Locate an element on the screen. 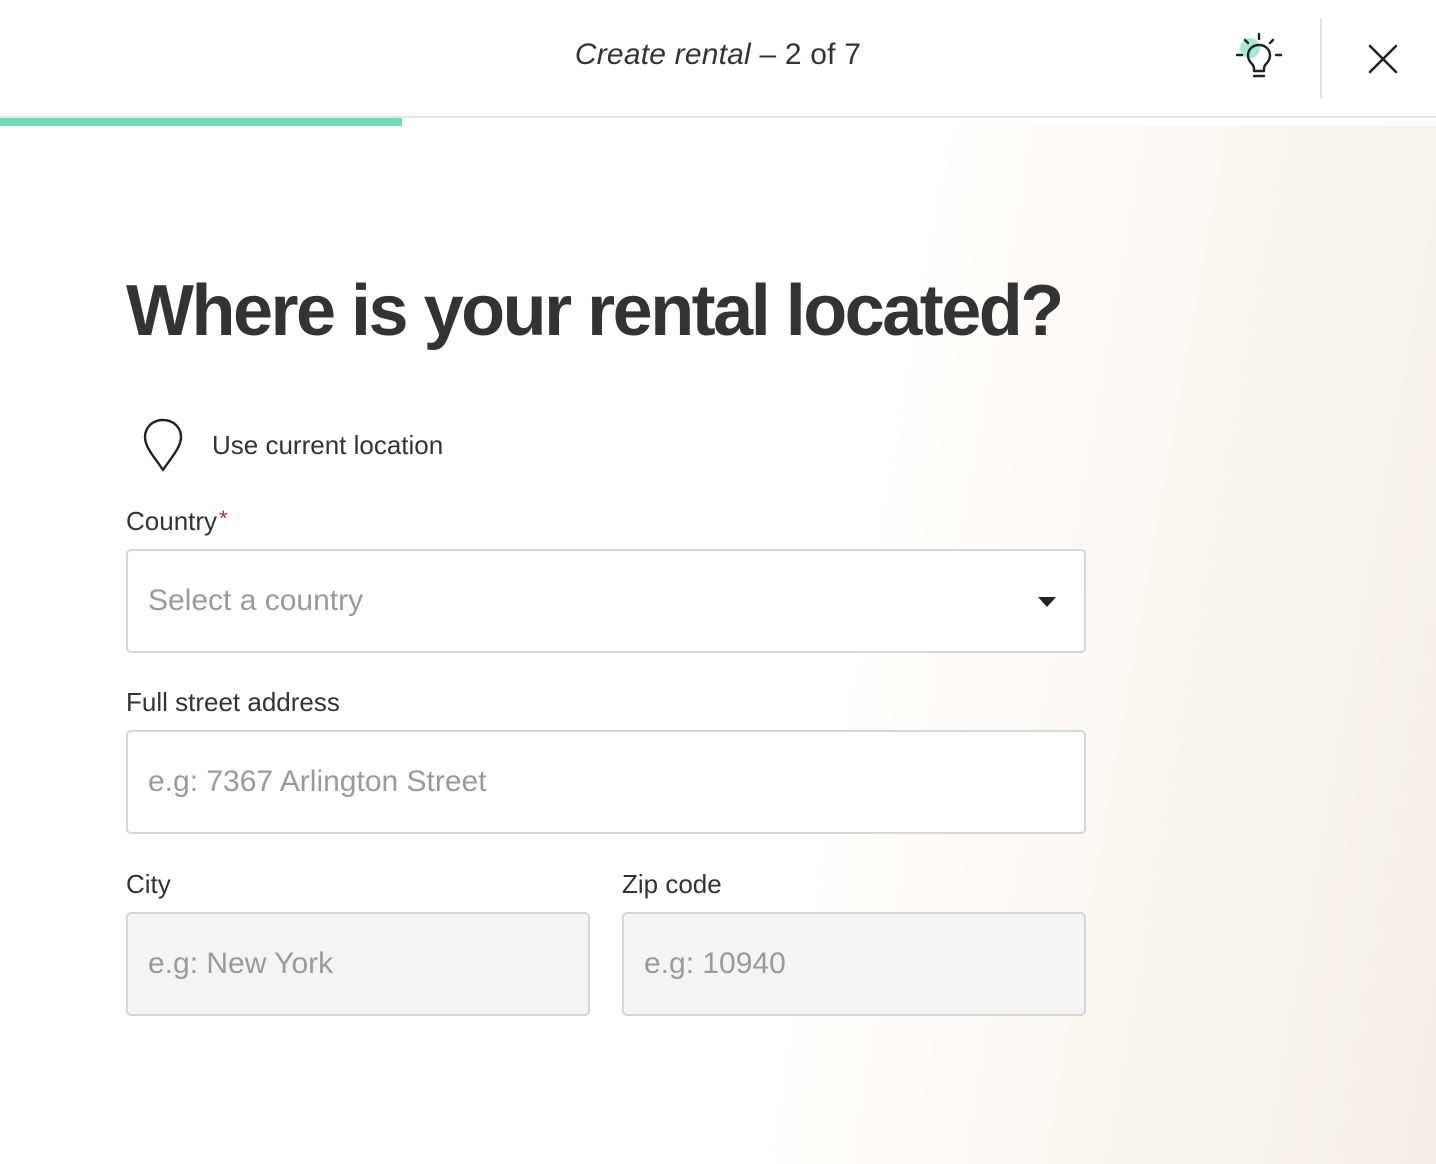  street-address-field is located at coordinates (606, 782).